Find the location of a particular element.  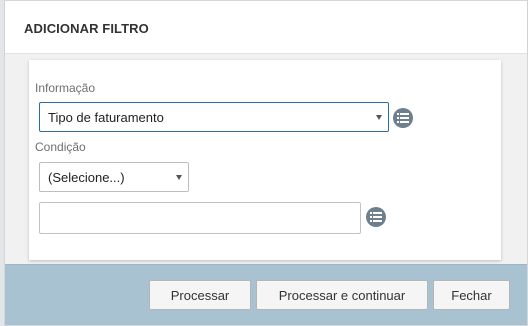

close-button: Fechar is located at coordinates (471, 295).